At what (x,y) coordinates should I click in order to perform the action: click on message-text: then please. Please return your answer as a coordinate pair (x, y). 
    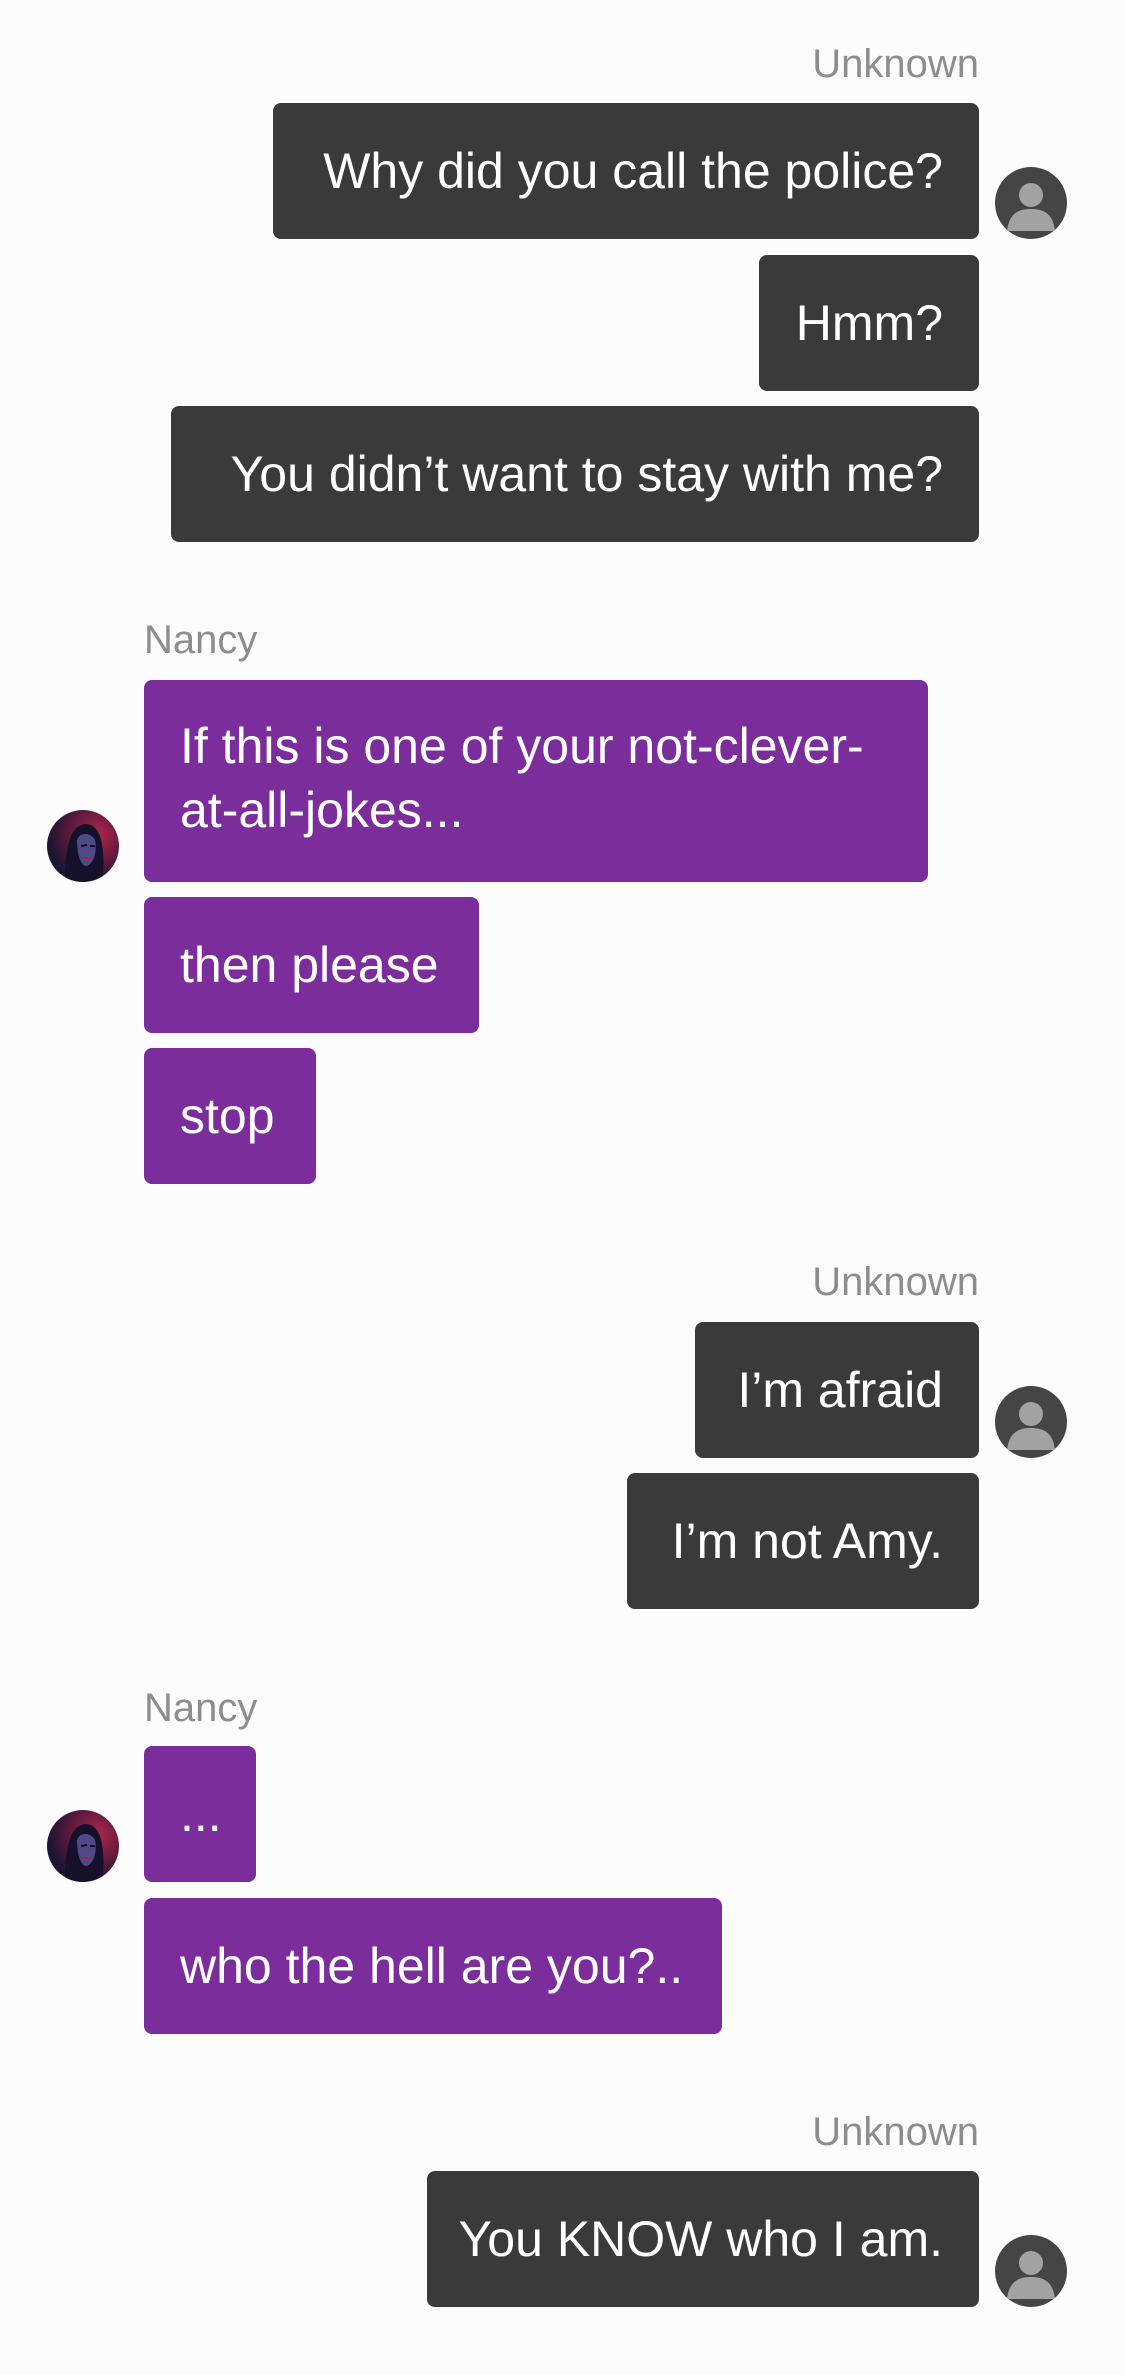
    Looking at the image, I should click on (309, 965).